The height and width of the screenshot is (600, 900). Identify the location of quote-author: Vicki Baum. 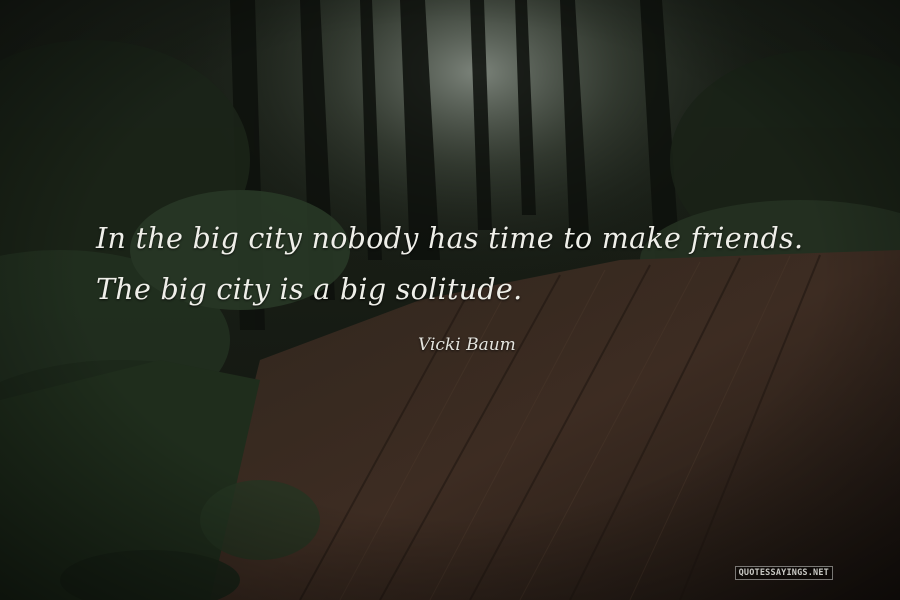
(467, 345).